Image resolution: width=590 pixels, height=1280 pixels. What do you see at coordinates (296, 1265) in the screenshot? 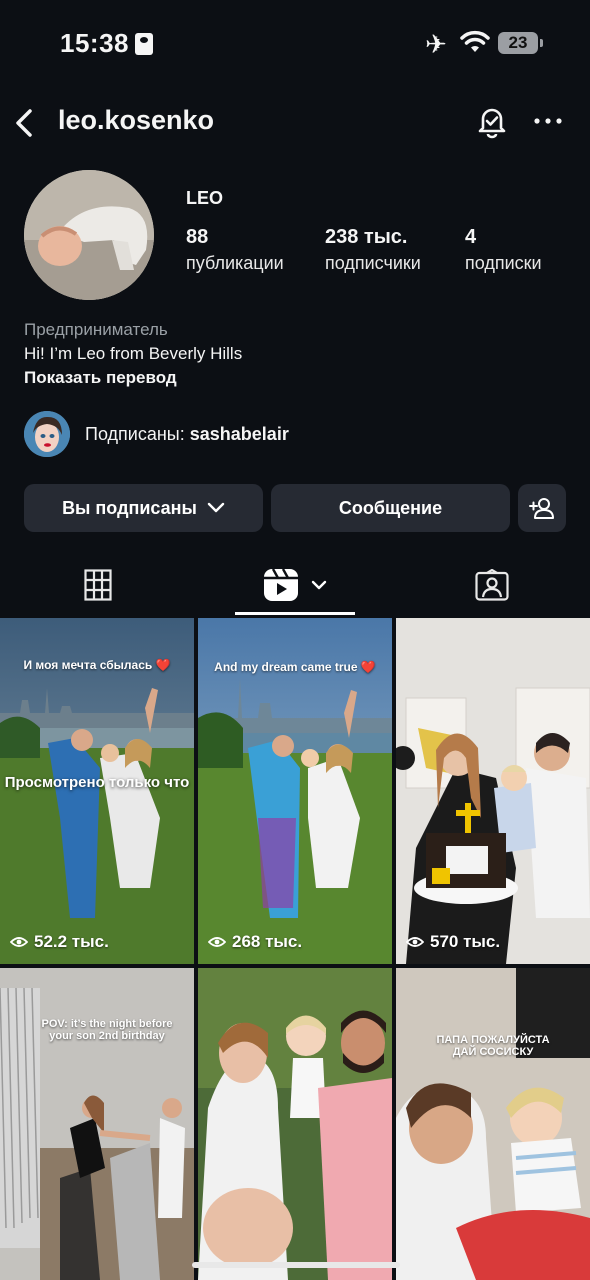
I see `home-indicator` at bounding box center [296, 1265].